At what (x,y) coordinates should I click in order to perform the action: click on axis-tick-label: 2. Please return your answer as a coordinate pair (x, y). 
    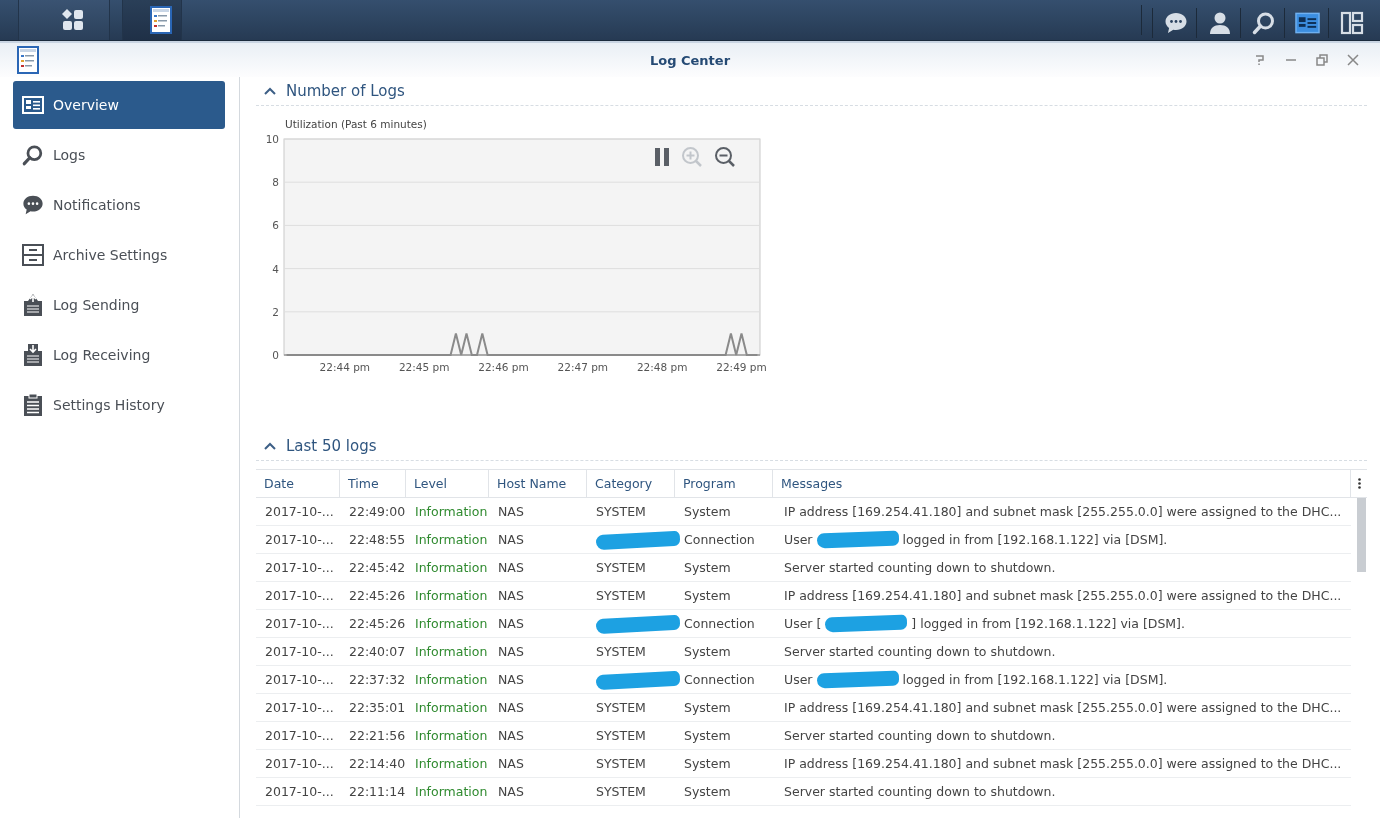
    Looking at the image, I should click on (275, 311).